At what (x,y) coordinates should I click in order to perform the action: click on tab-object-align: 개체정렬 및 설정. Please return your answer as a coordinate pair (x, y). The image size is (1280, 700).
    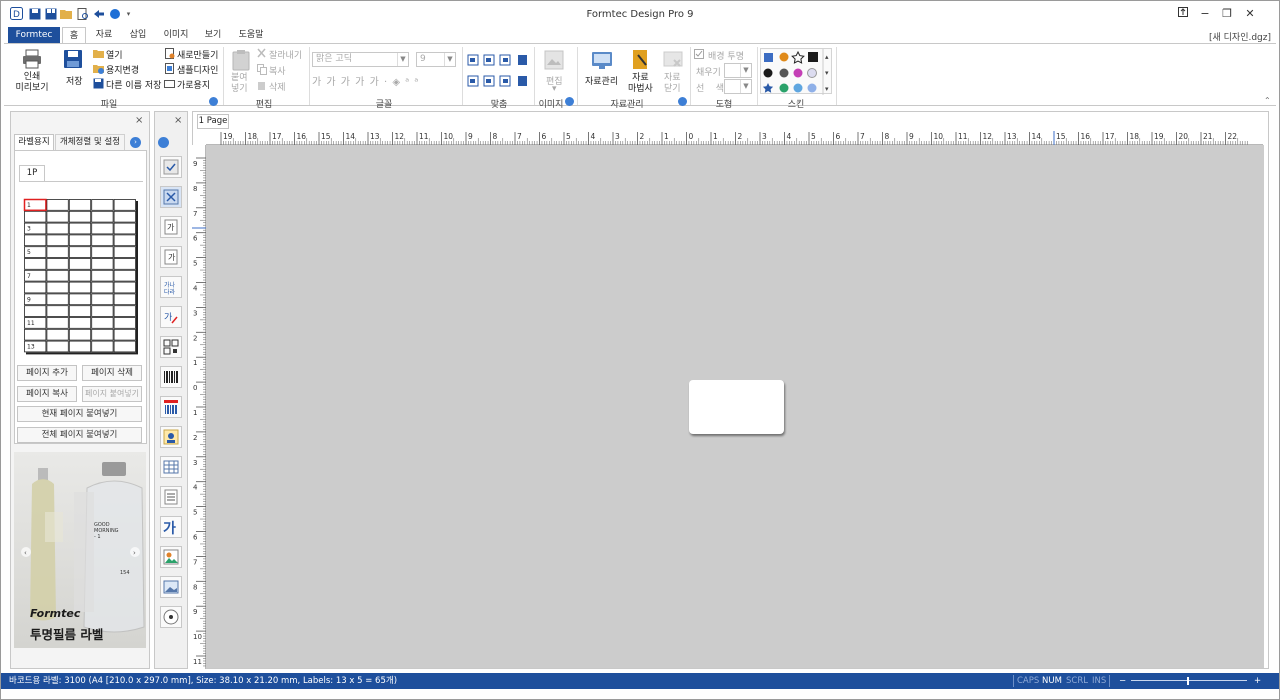
    Looking at the image, I should click on (90, 142).